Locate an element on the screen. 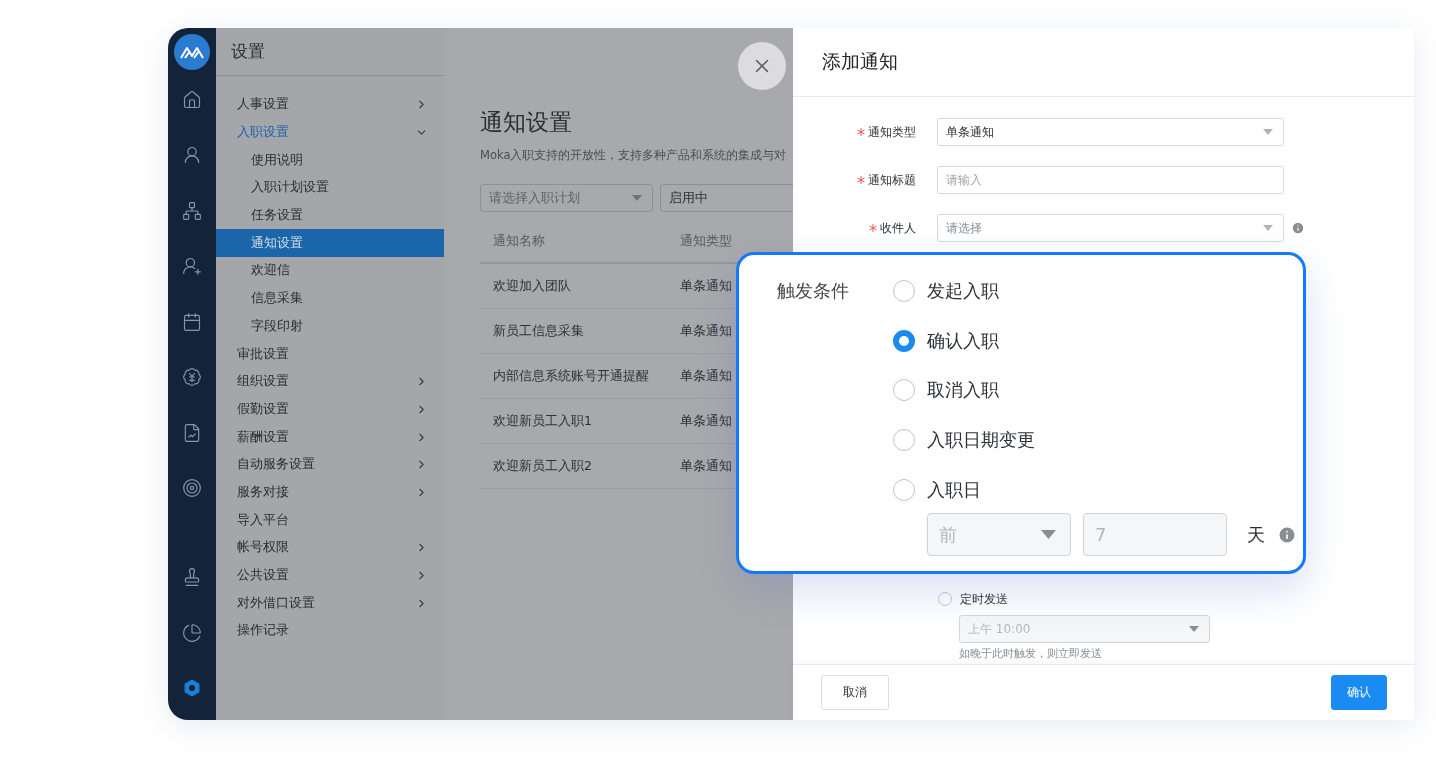 This screenshot has width=1436, height=766. settings-icon is located at coordinates (192, 688).